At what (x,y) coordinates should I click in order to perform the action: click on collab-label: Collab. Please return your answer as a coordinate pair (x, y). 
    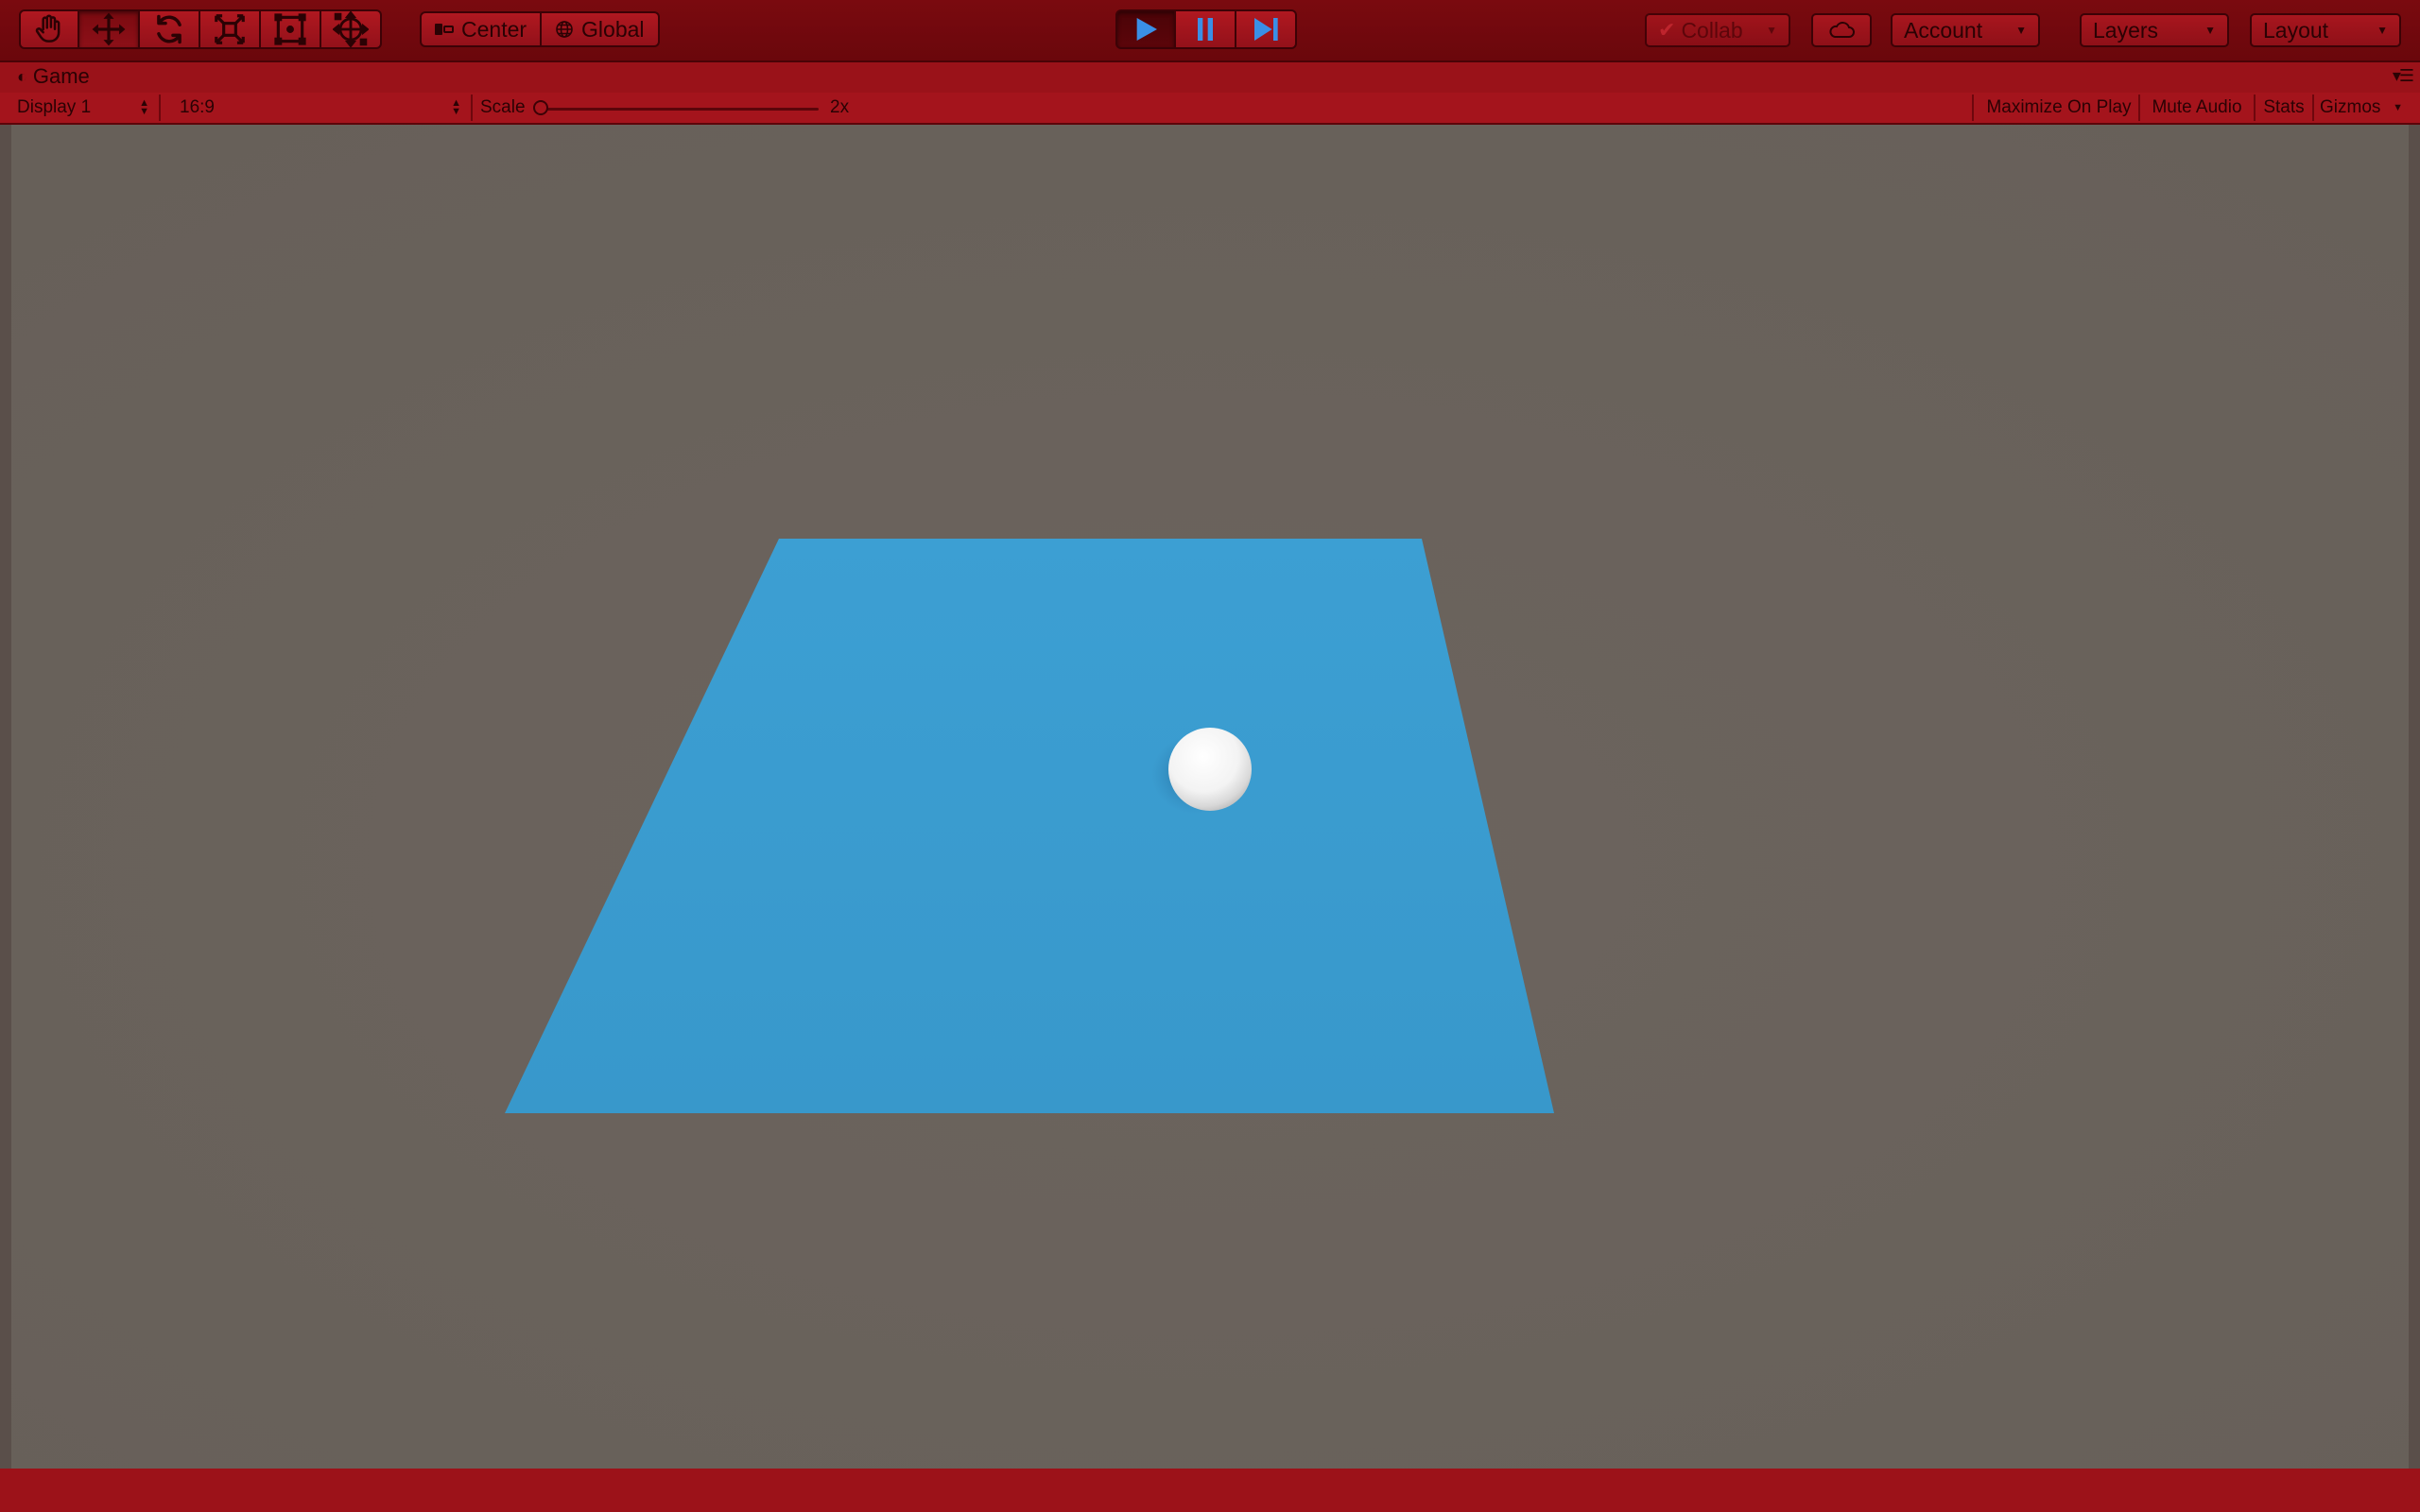
    Looking at the image, I should click on (1712, 30).